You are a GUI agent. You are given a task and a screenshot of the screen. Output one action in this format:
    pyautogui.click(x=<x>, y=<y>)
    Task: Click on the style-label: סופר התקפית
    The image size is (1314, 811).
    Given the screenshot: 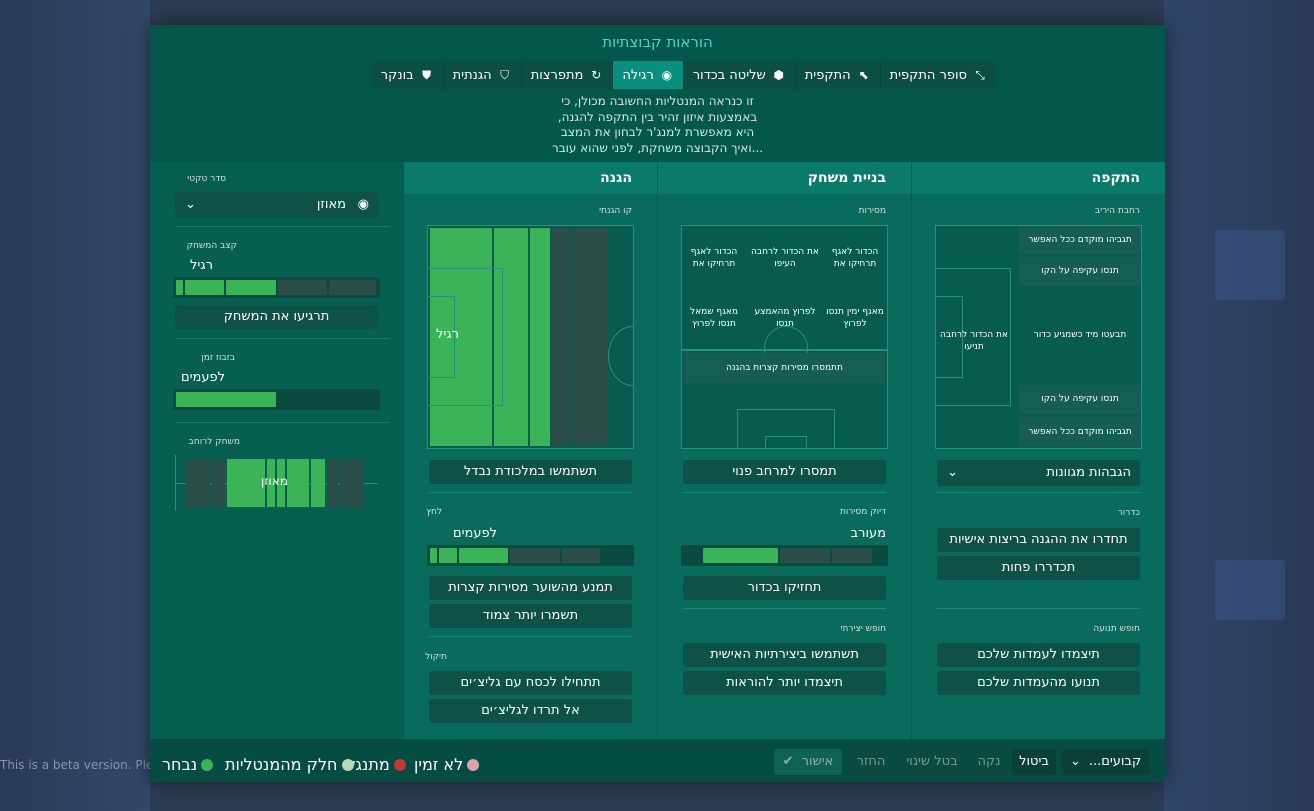 What is the action you would take?
    pyautogui.click(x=928, y=75)
    